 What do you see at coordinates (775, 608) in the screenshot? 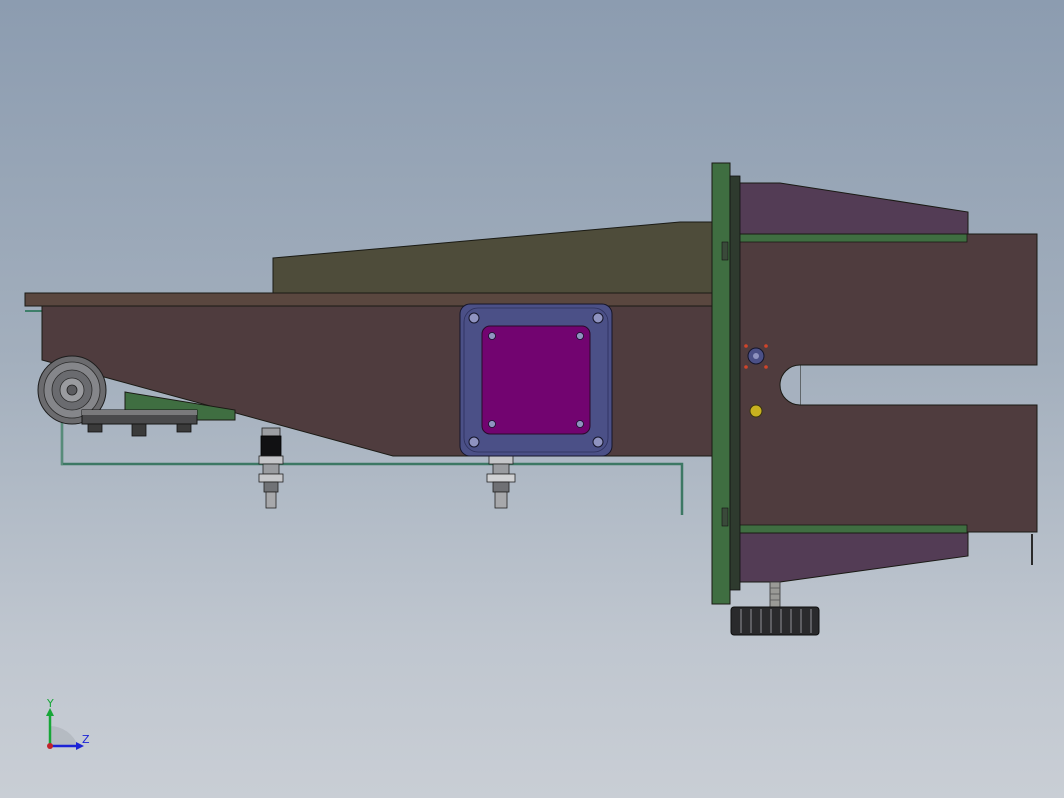
I see `adjust-knob` at bounding box center [775, 608].